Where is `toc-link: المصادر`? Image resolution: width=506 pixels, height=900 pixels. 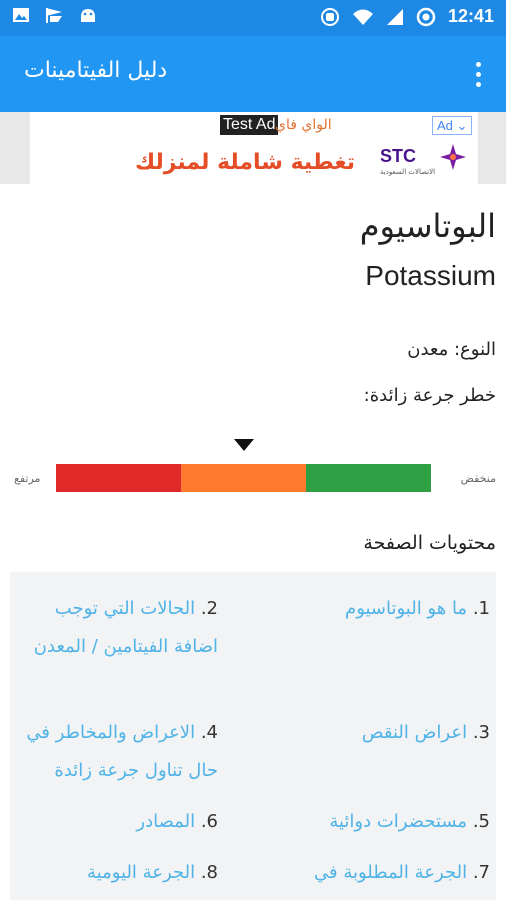
toc-link: المصادر is located at coordinates (165, 821).